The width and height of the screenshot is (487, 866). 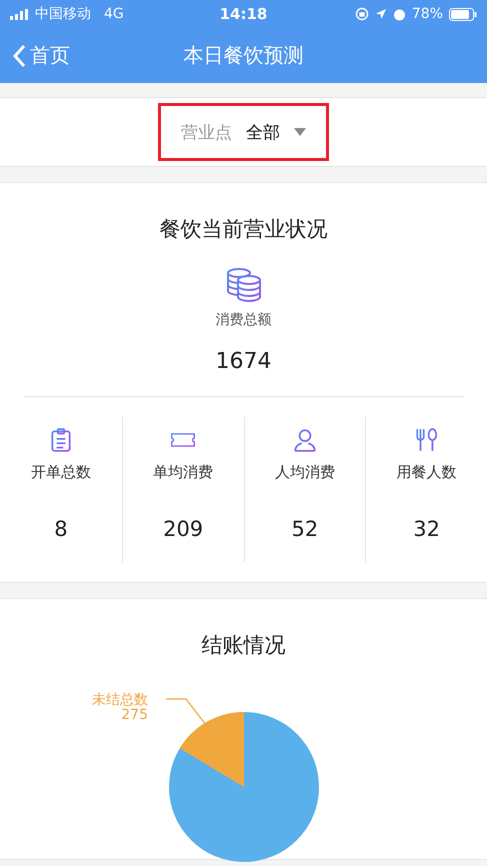 What do you see at coordinates (120, 700) in the screenshot?
I see `slice-label: 未结总数` at bounding box center [120, 700].